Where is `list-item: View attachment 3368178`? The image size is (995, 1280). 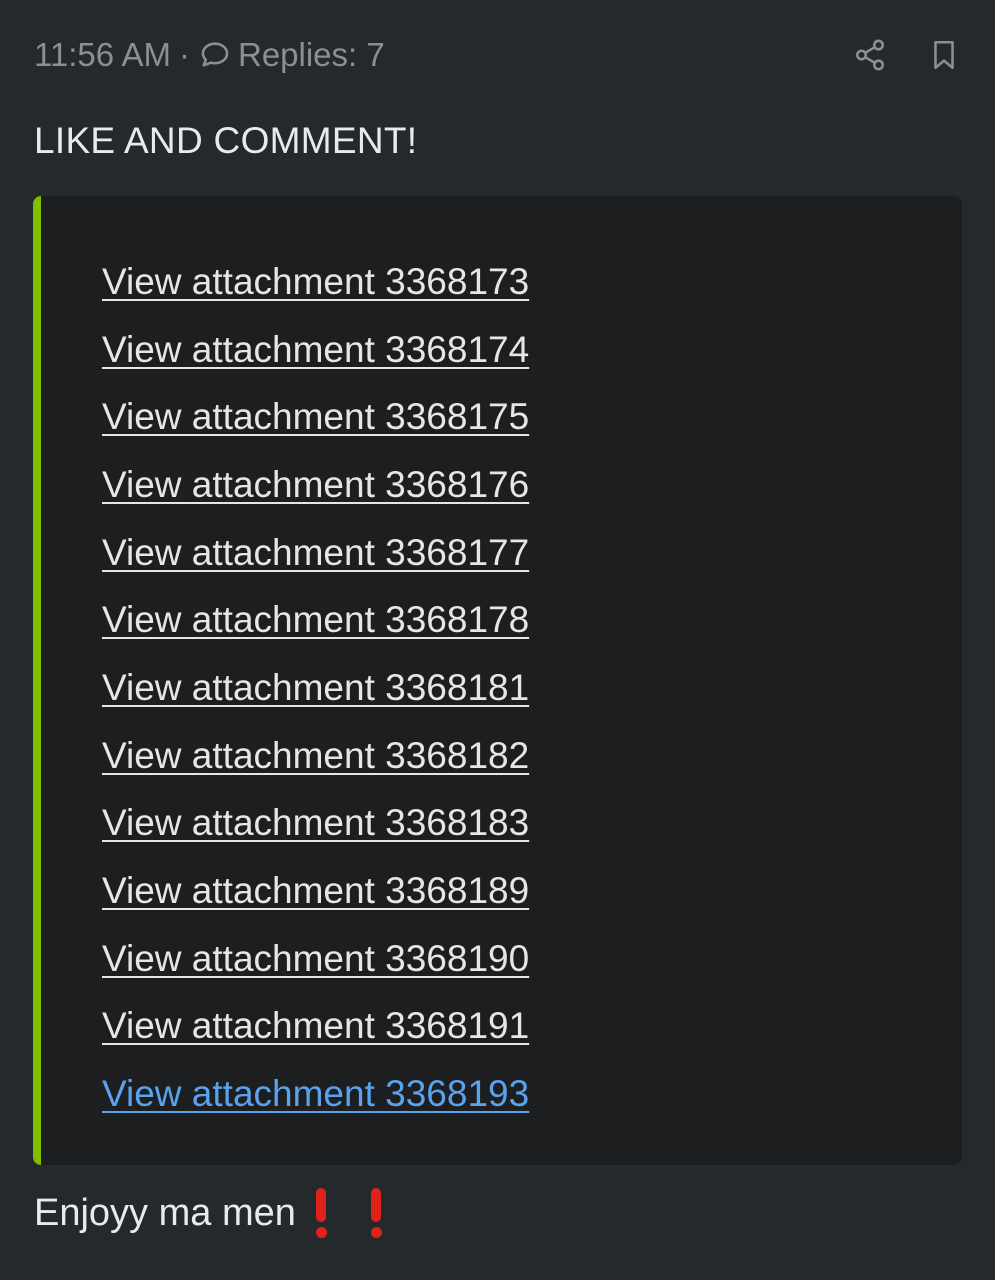
list-item: View attachment 3368178 is located at coordinates (315, 620).